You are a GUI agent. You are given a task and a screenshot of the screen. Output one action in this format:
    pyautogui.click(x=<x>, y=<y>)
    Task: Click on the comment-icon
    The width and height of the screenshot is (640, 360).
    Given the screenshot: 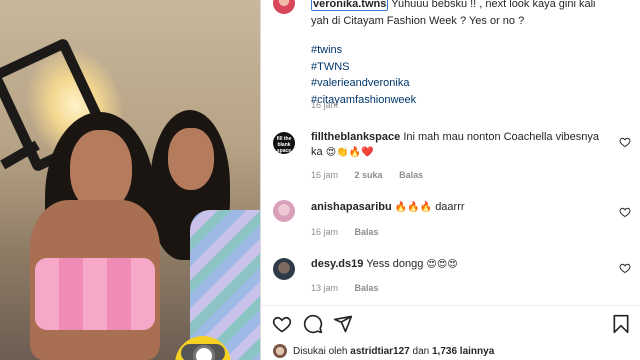 What is the action you would take?
    pyautogui.click(x=313, y=324)
    